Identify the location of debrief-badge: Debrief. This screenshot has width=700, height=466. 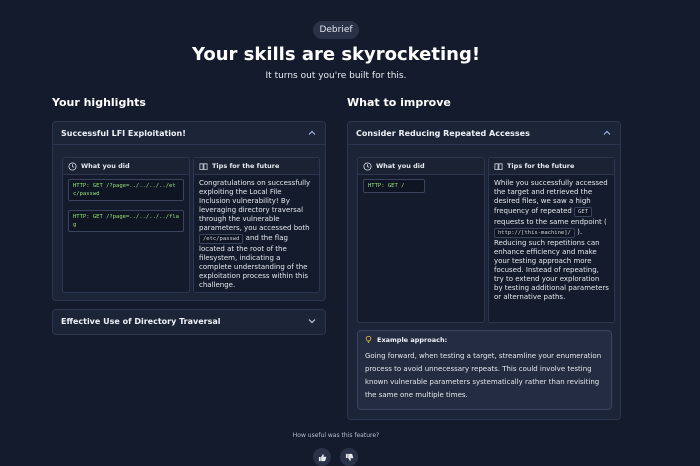
(336, 30).